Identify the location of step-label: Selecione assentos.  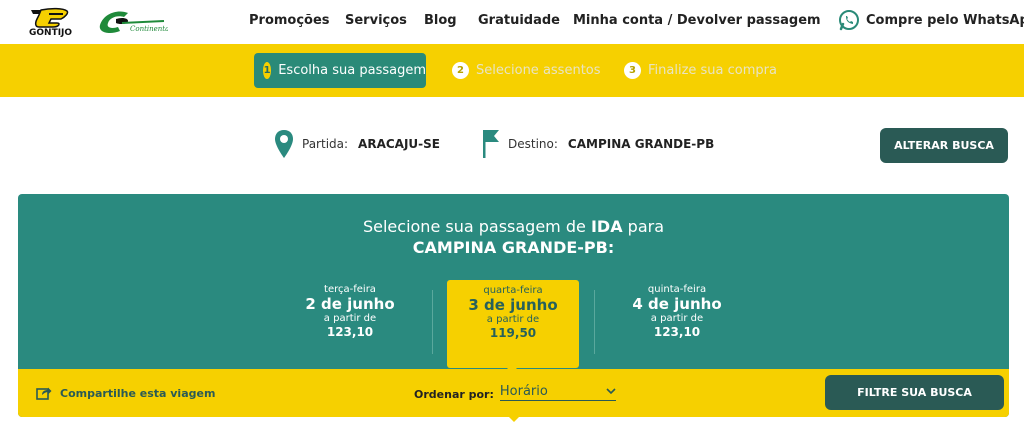
(538, 70).